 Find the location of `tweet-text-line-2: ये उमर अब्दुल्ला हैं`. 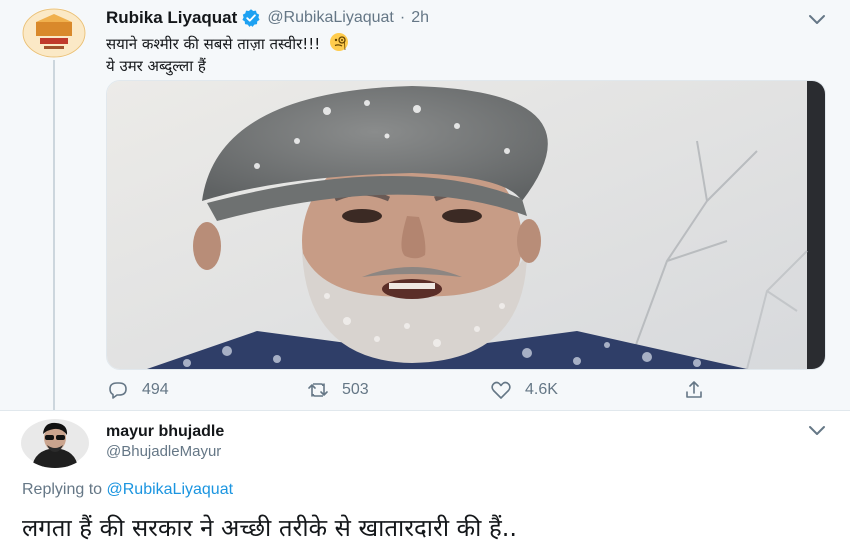

tweet-text-line-2: ये उमर अब्दुल्ला हैं is located at coordinates (156, 66).